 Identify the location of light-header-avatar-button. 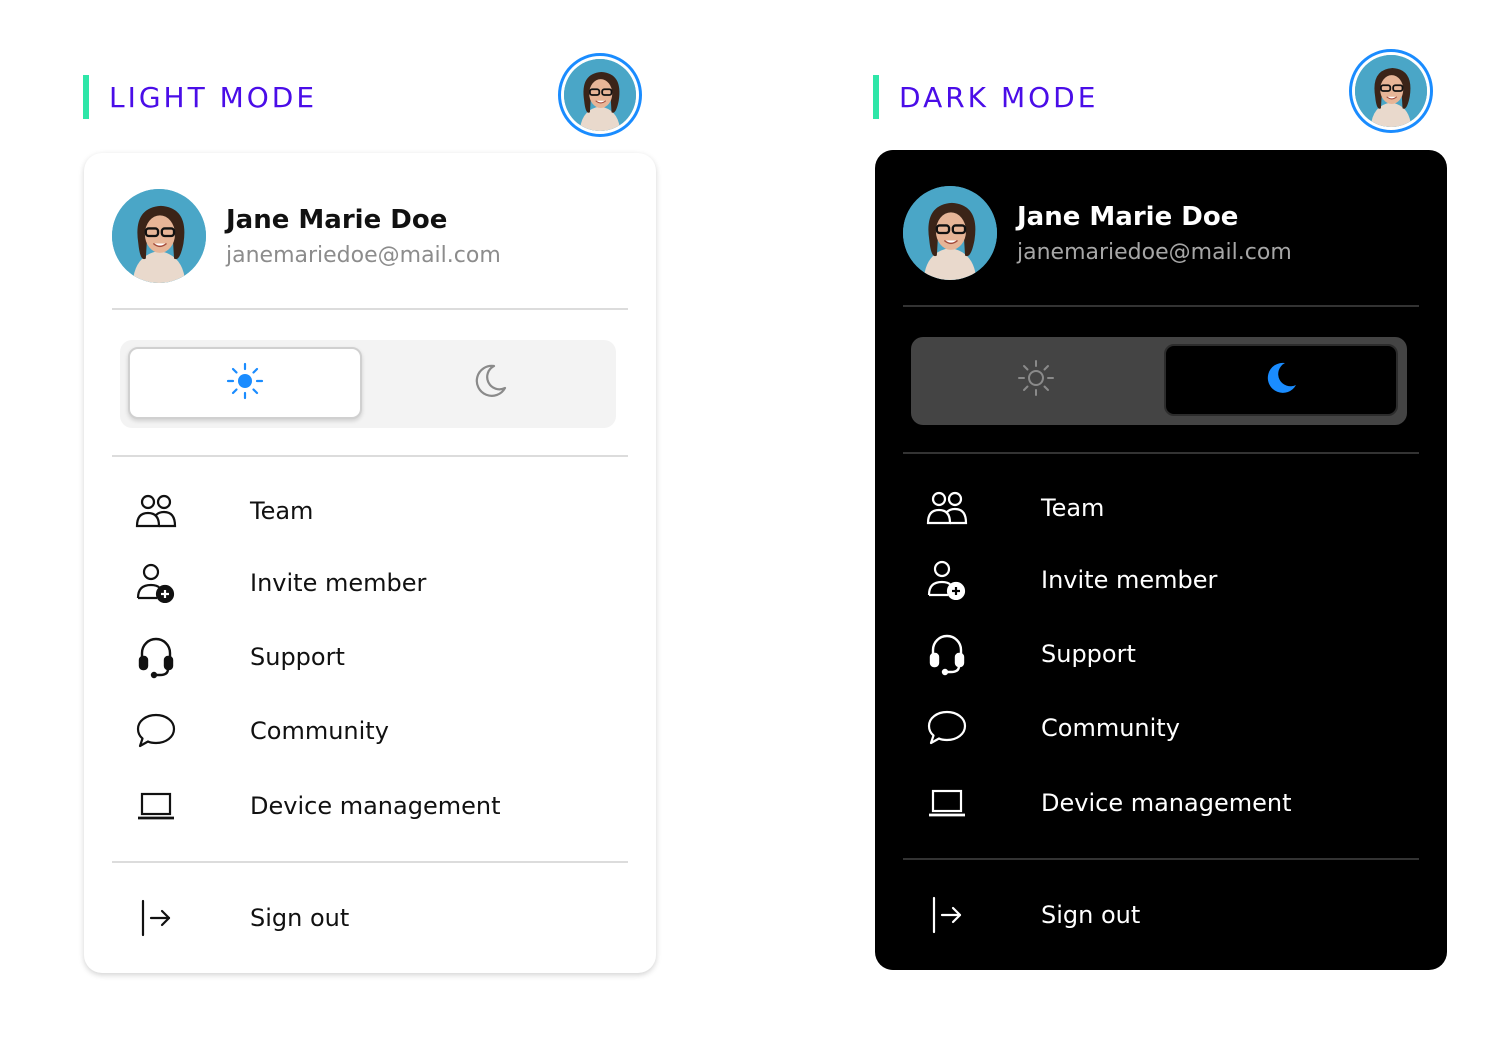
(600, 95).